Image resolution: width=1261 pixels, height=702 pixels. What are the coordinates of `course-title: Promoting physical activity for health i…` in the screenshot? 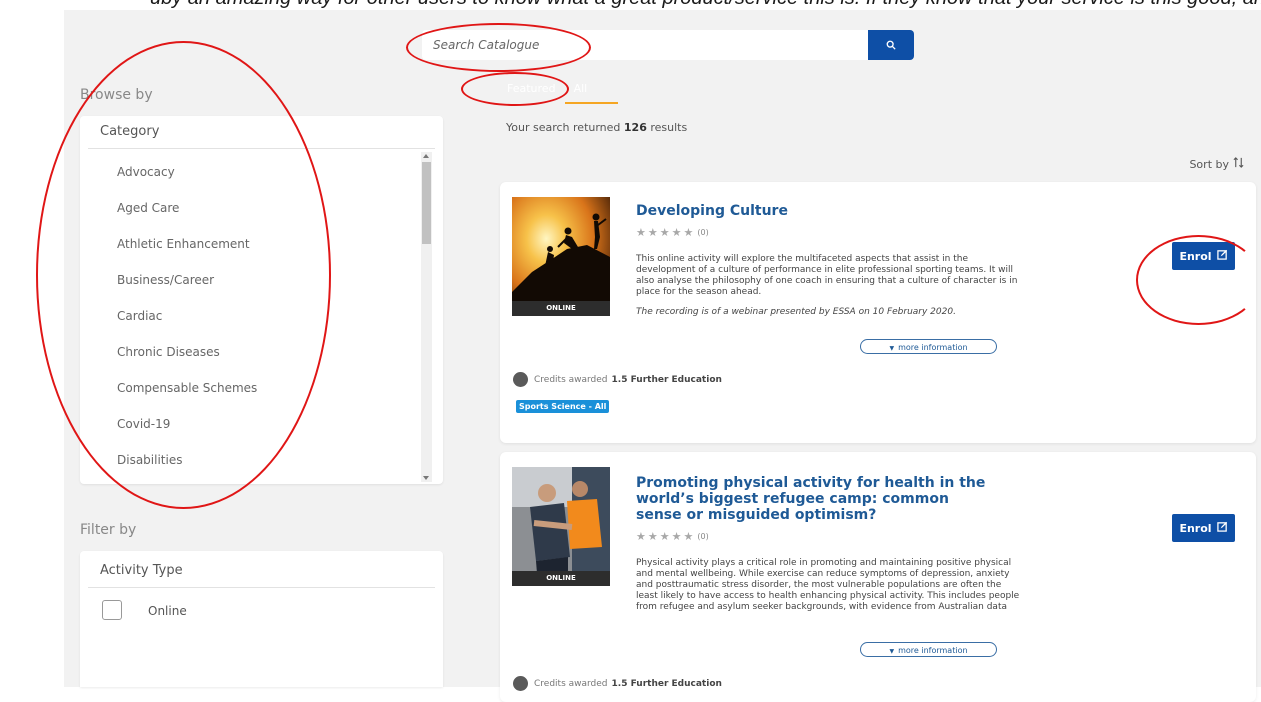 It's located at (816, 499).